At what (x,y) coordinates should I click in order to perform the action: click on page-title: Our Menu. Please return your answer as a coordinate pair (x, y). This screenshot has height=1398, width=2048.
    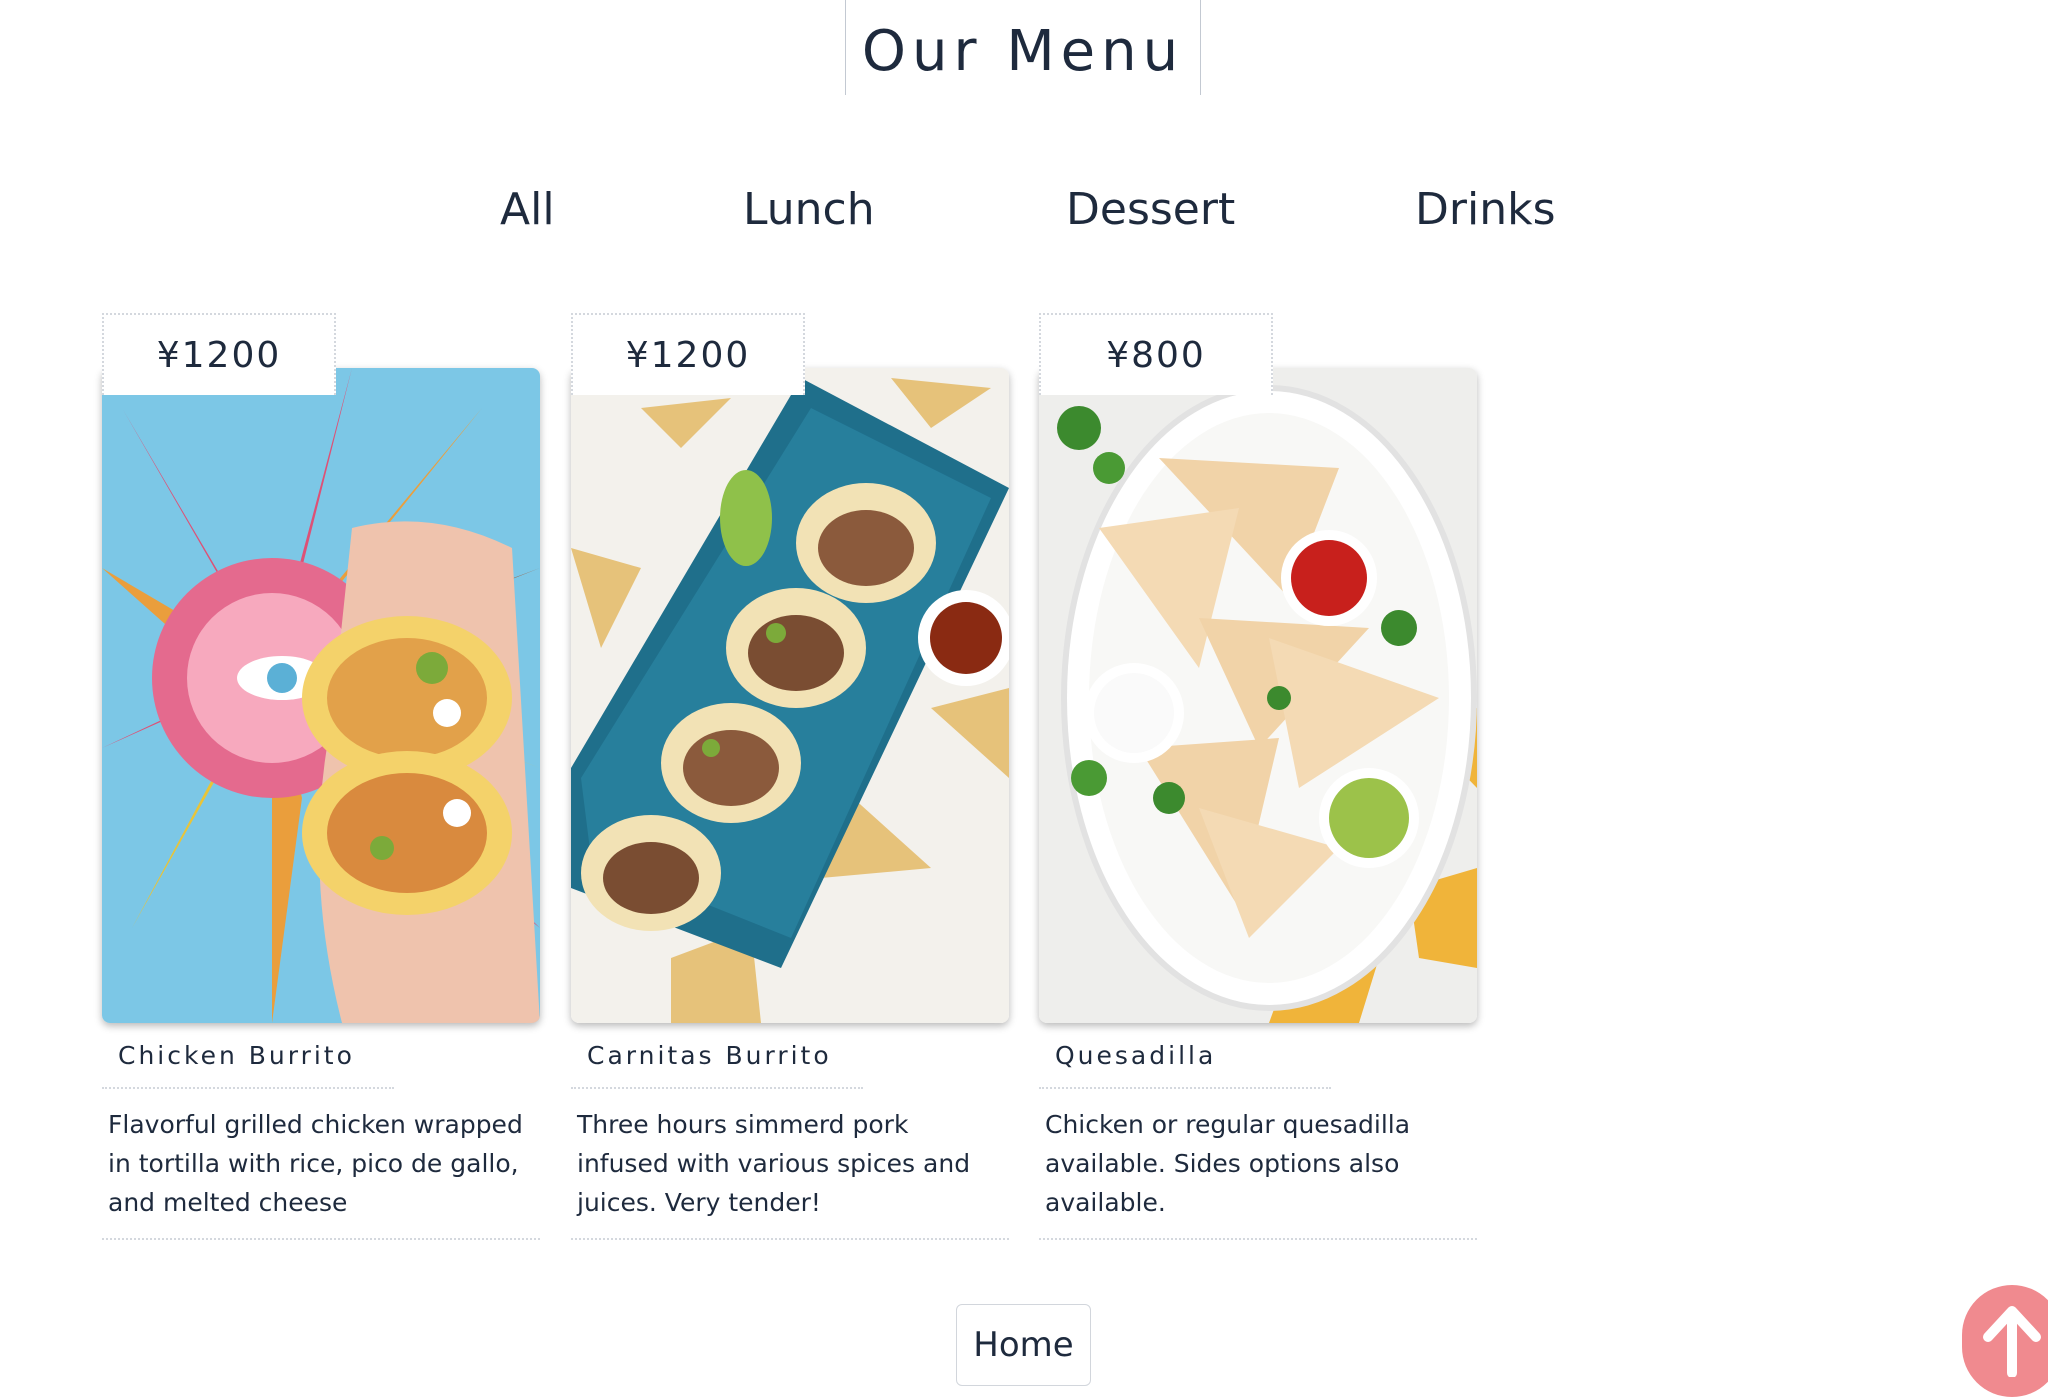
    Looking at the image, I should click on (1023, 51).